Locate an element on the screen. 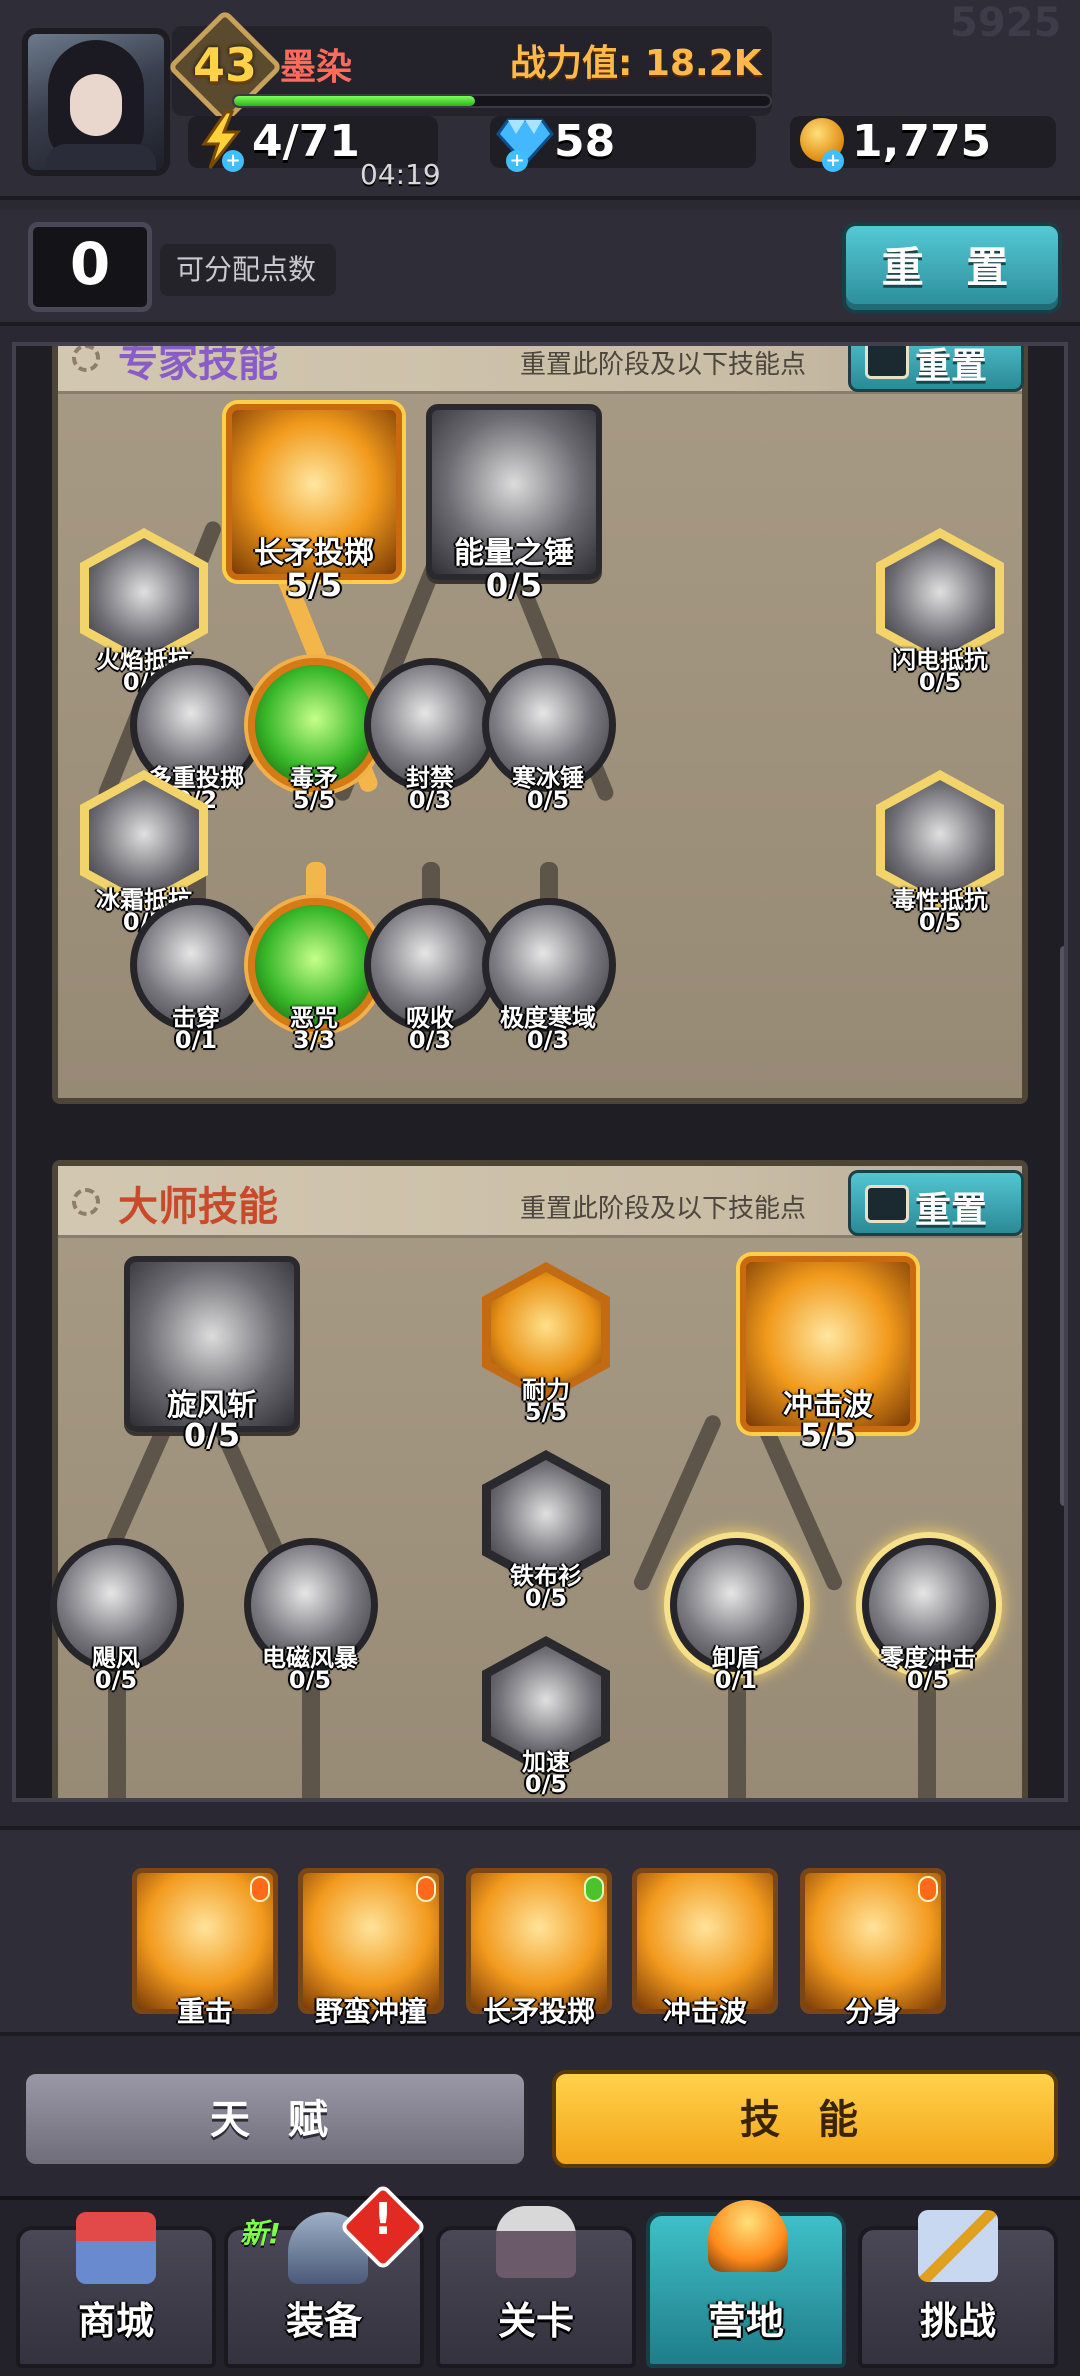  skill-level: 0/3 is located at coordinates (548, 1040).